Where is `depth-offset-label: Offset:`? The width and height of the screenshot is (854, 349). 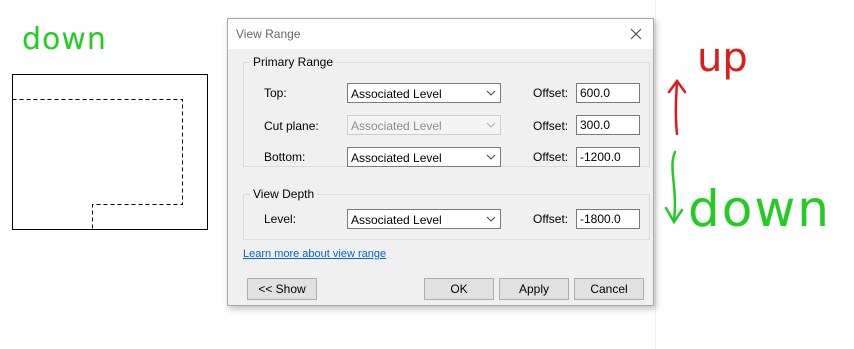
depth-offset-label: Offset: is located at coordinates (551, 219).